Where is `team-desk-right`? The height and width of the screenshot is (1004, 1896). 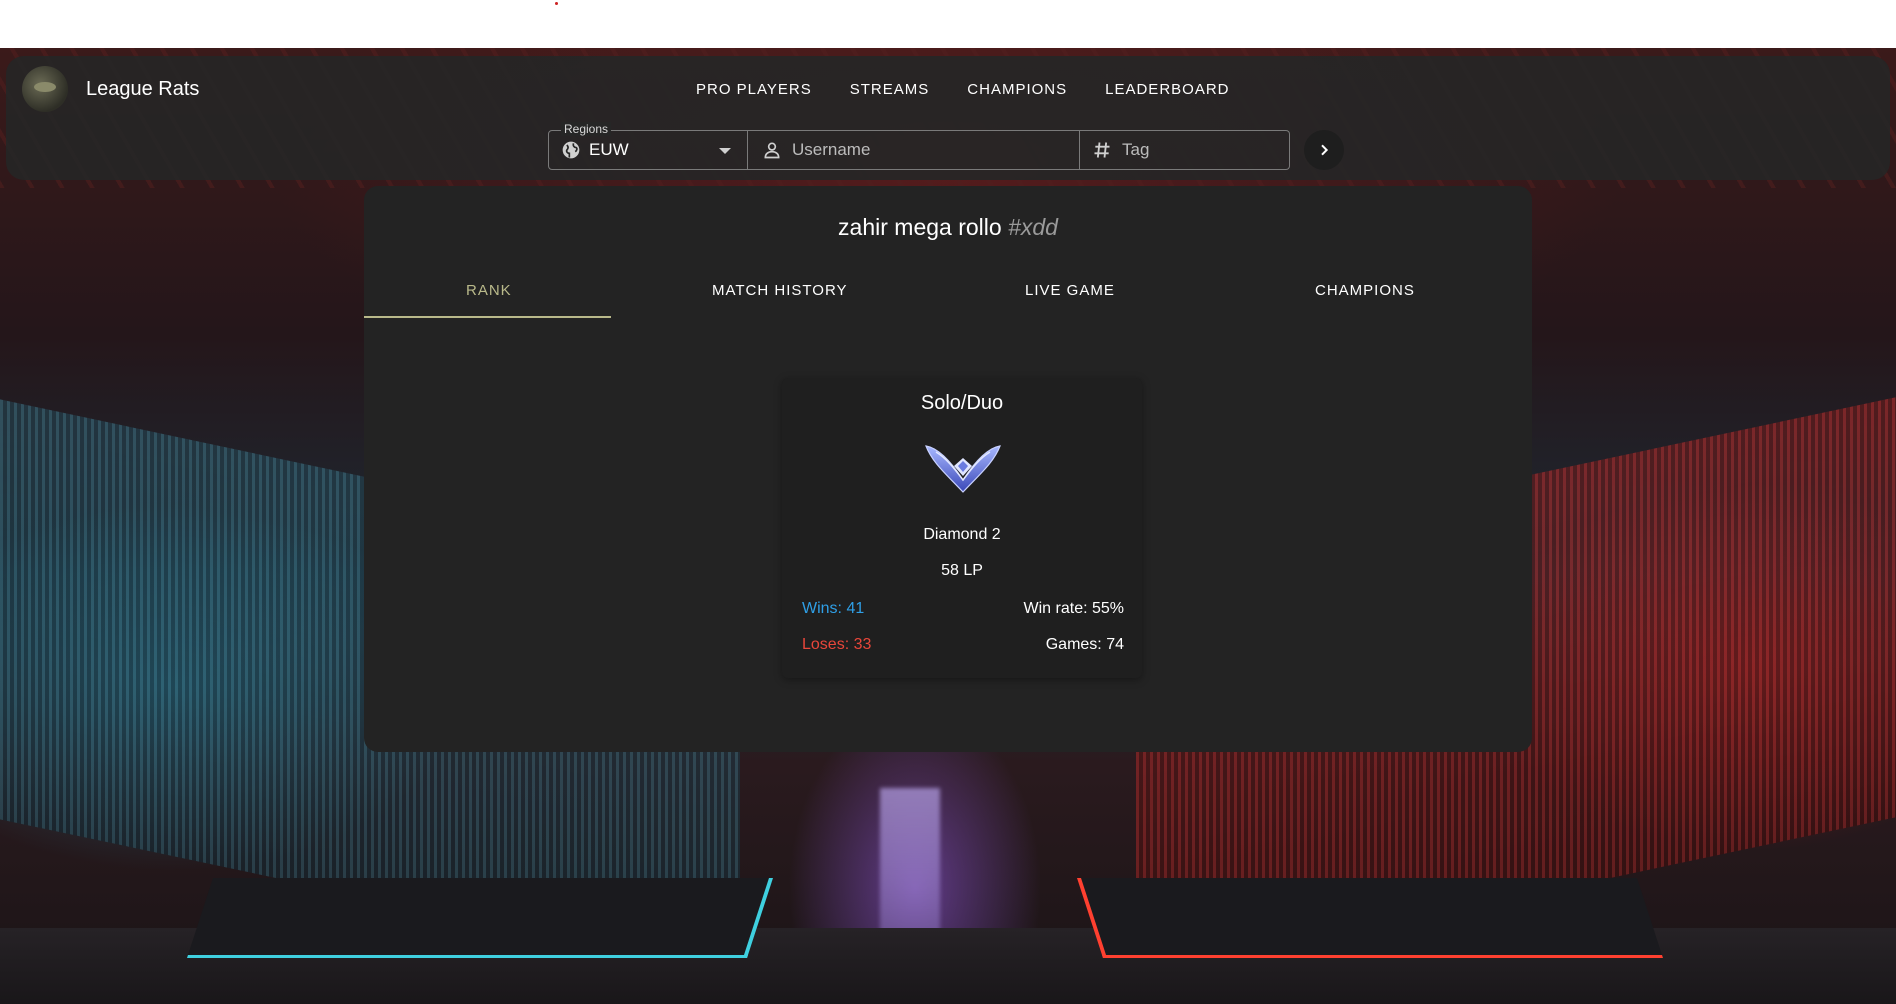
team-desk-right is located at coordinates (1370, 918).